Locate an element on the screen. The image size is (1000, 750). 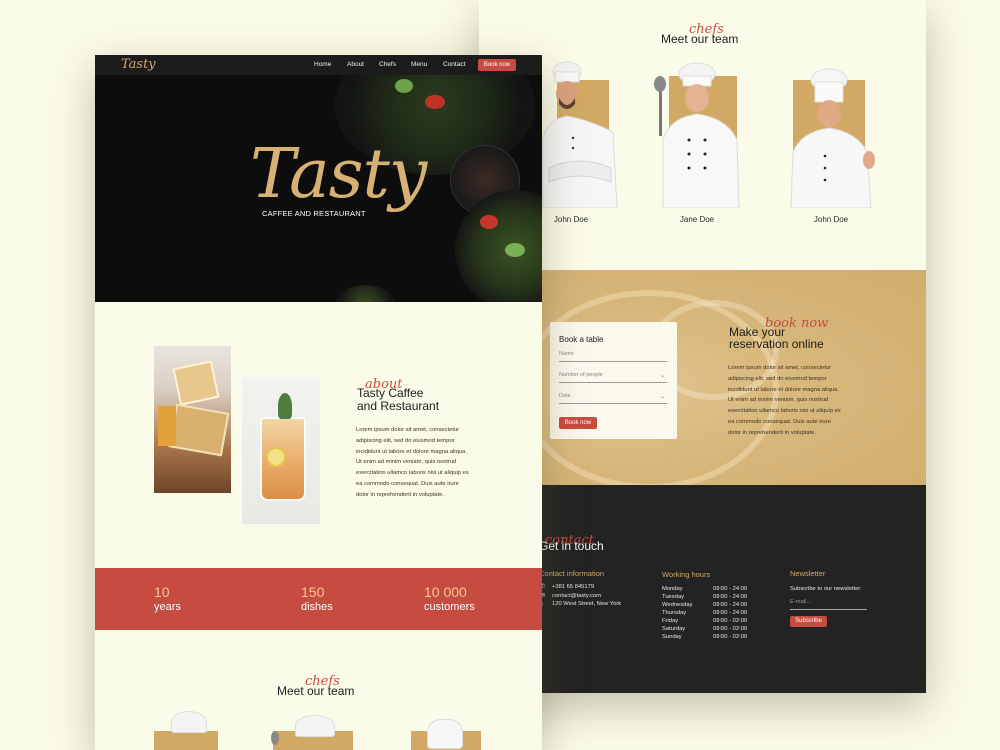
chef-name: Jane Doe is located at coordinates (697, 219).